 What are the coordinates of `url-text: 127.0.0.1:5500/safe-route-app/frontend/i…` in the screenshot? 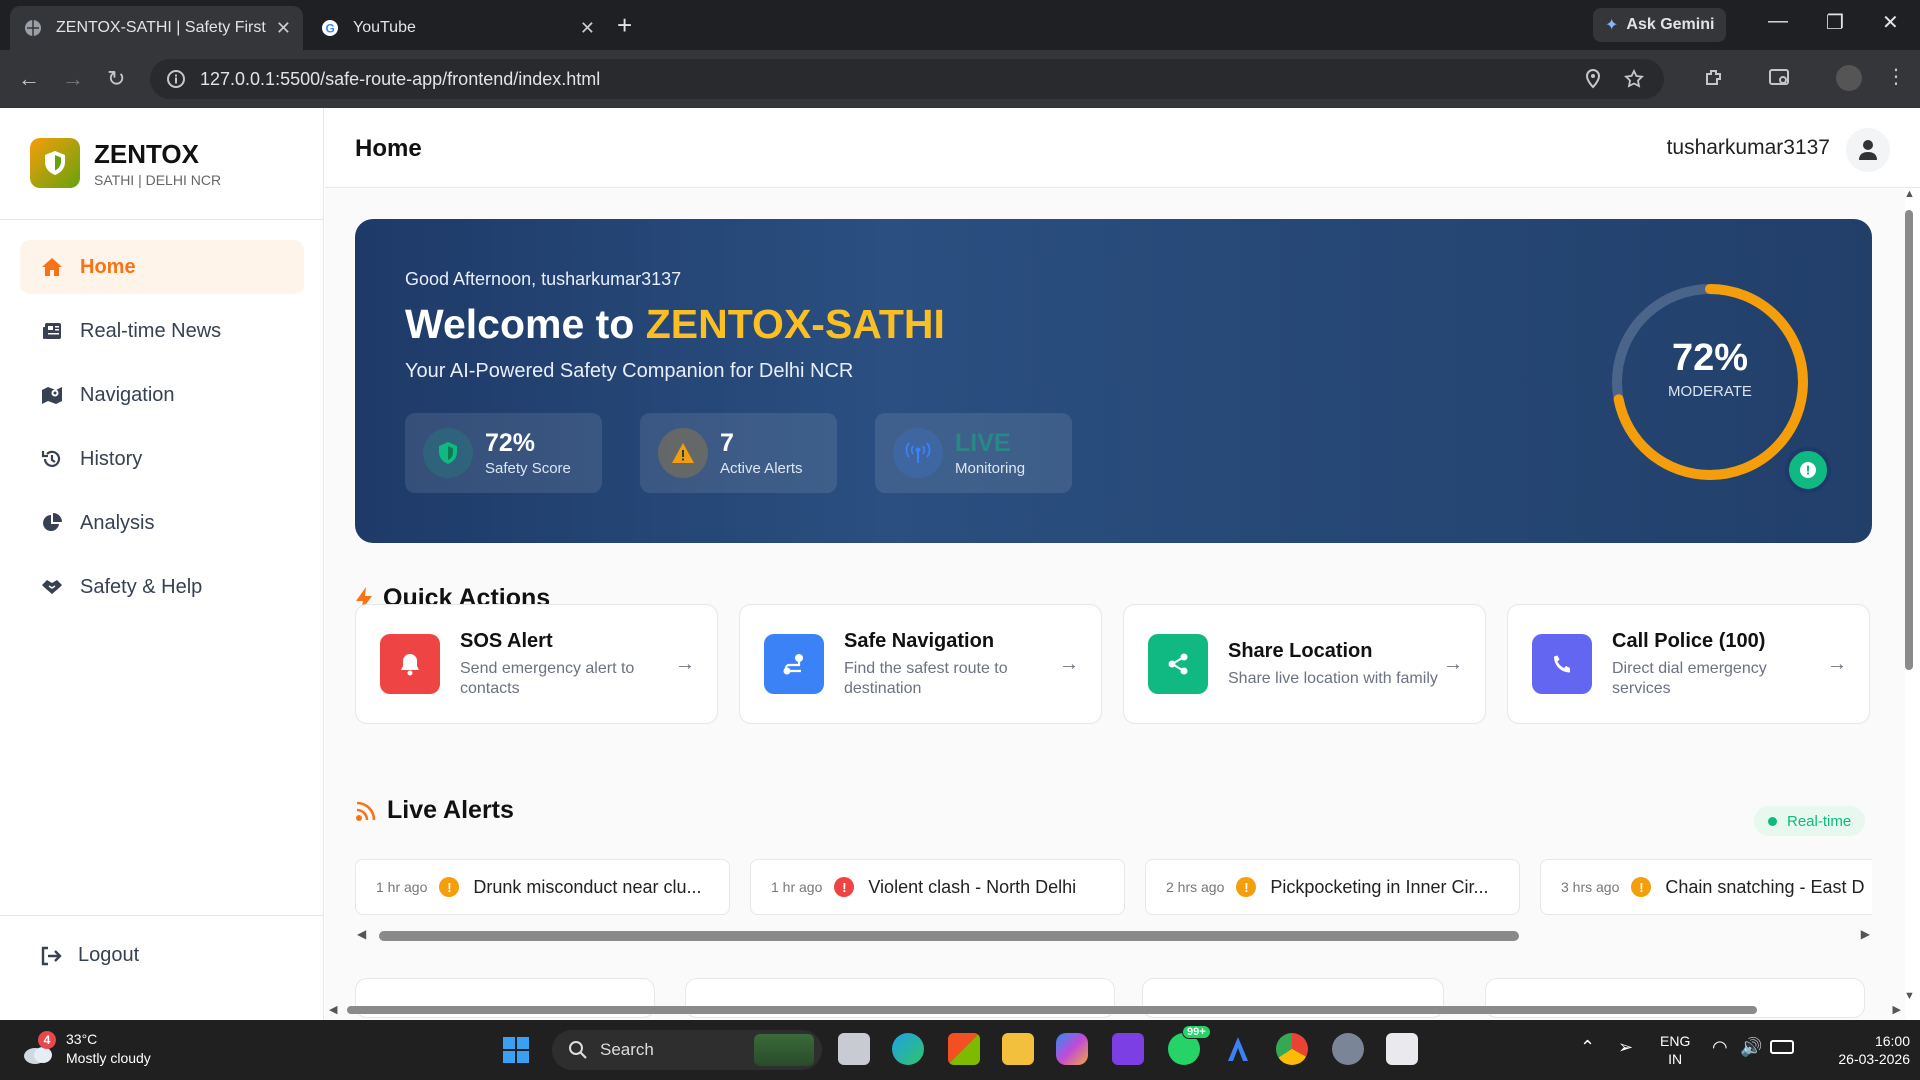 It's located at (400, 78).